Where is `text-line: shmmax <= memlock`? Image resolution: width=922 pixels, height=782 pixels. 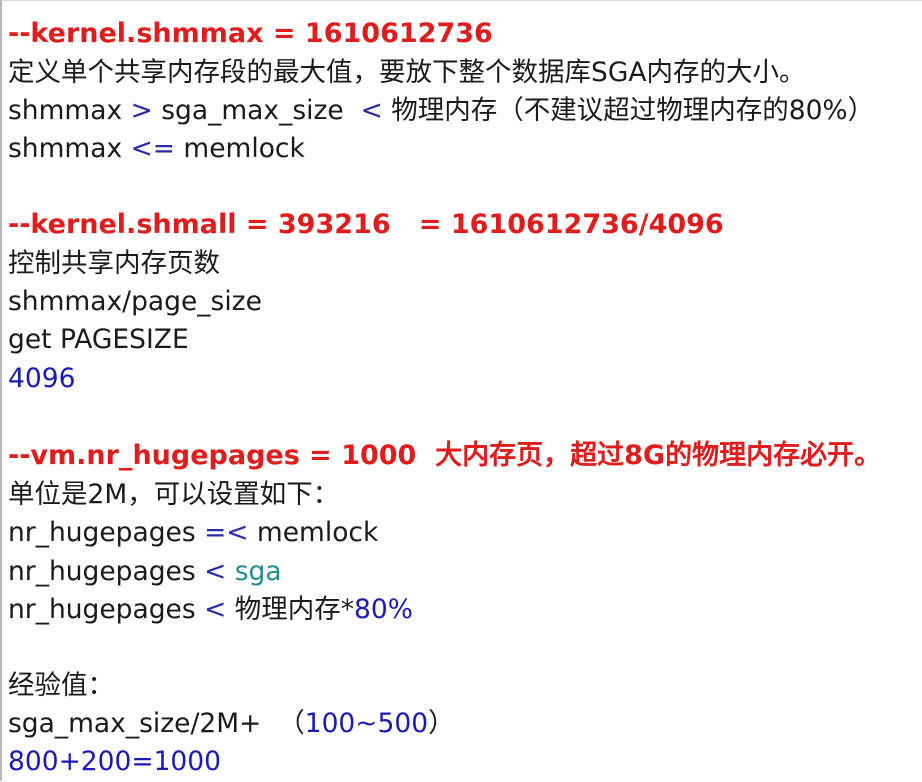 text-line: shmmax <= memlock is located at coordinates (156, 149).